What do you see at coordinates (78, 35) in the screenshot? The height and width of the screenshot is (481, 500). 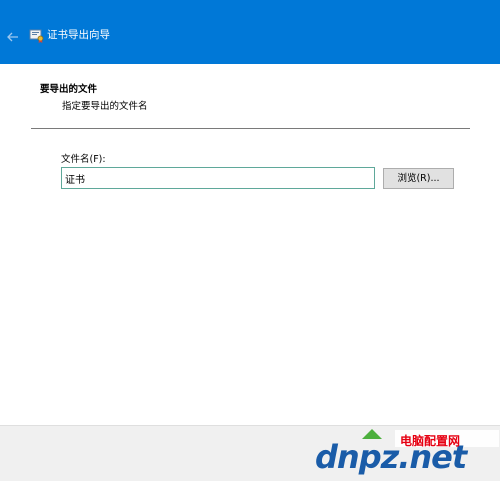 I see `window-title: 证书导出向导` at bounding box center [78, 35].